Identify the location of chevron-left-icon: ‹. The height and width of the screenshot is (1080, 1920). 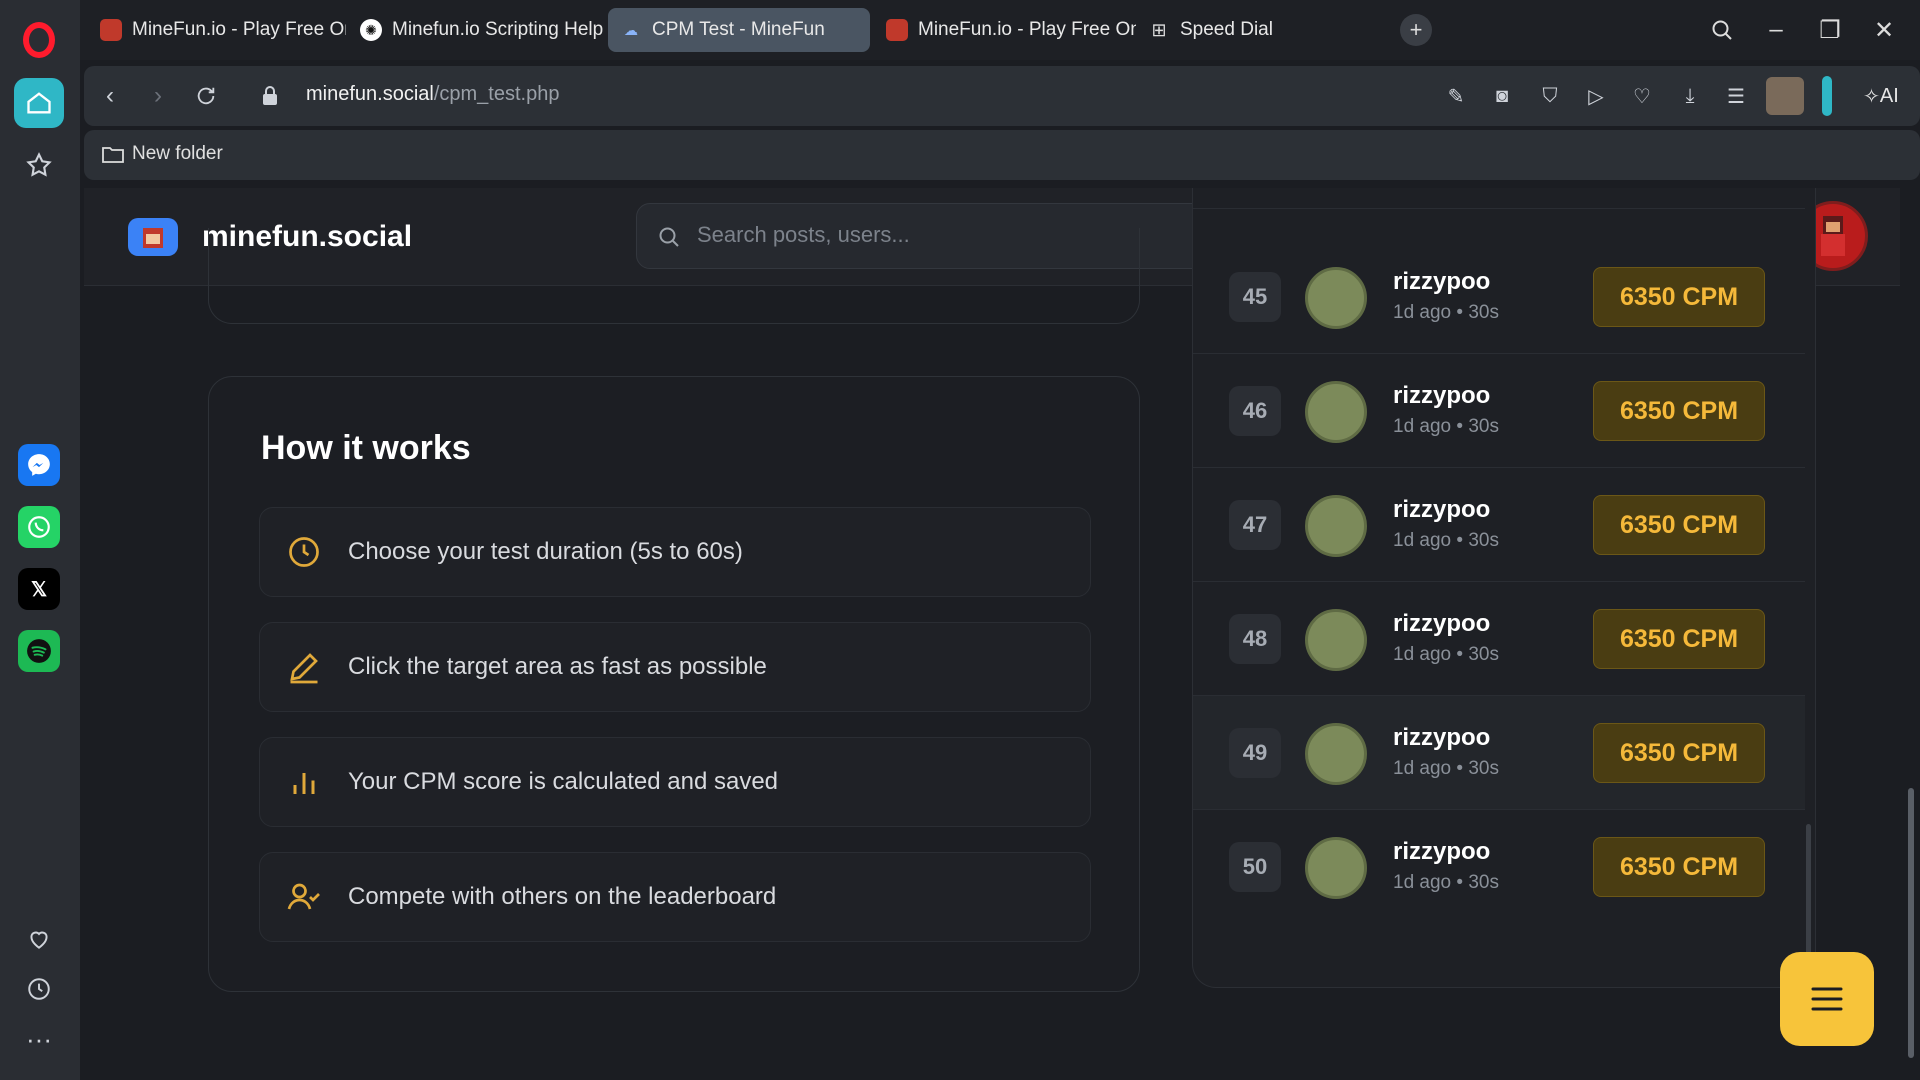
(110, 95).